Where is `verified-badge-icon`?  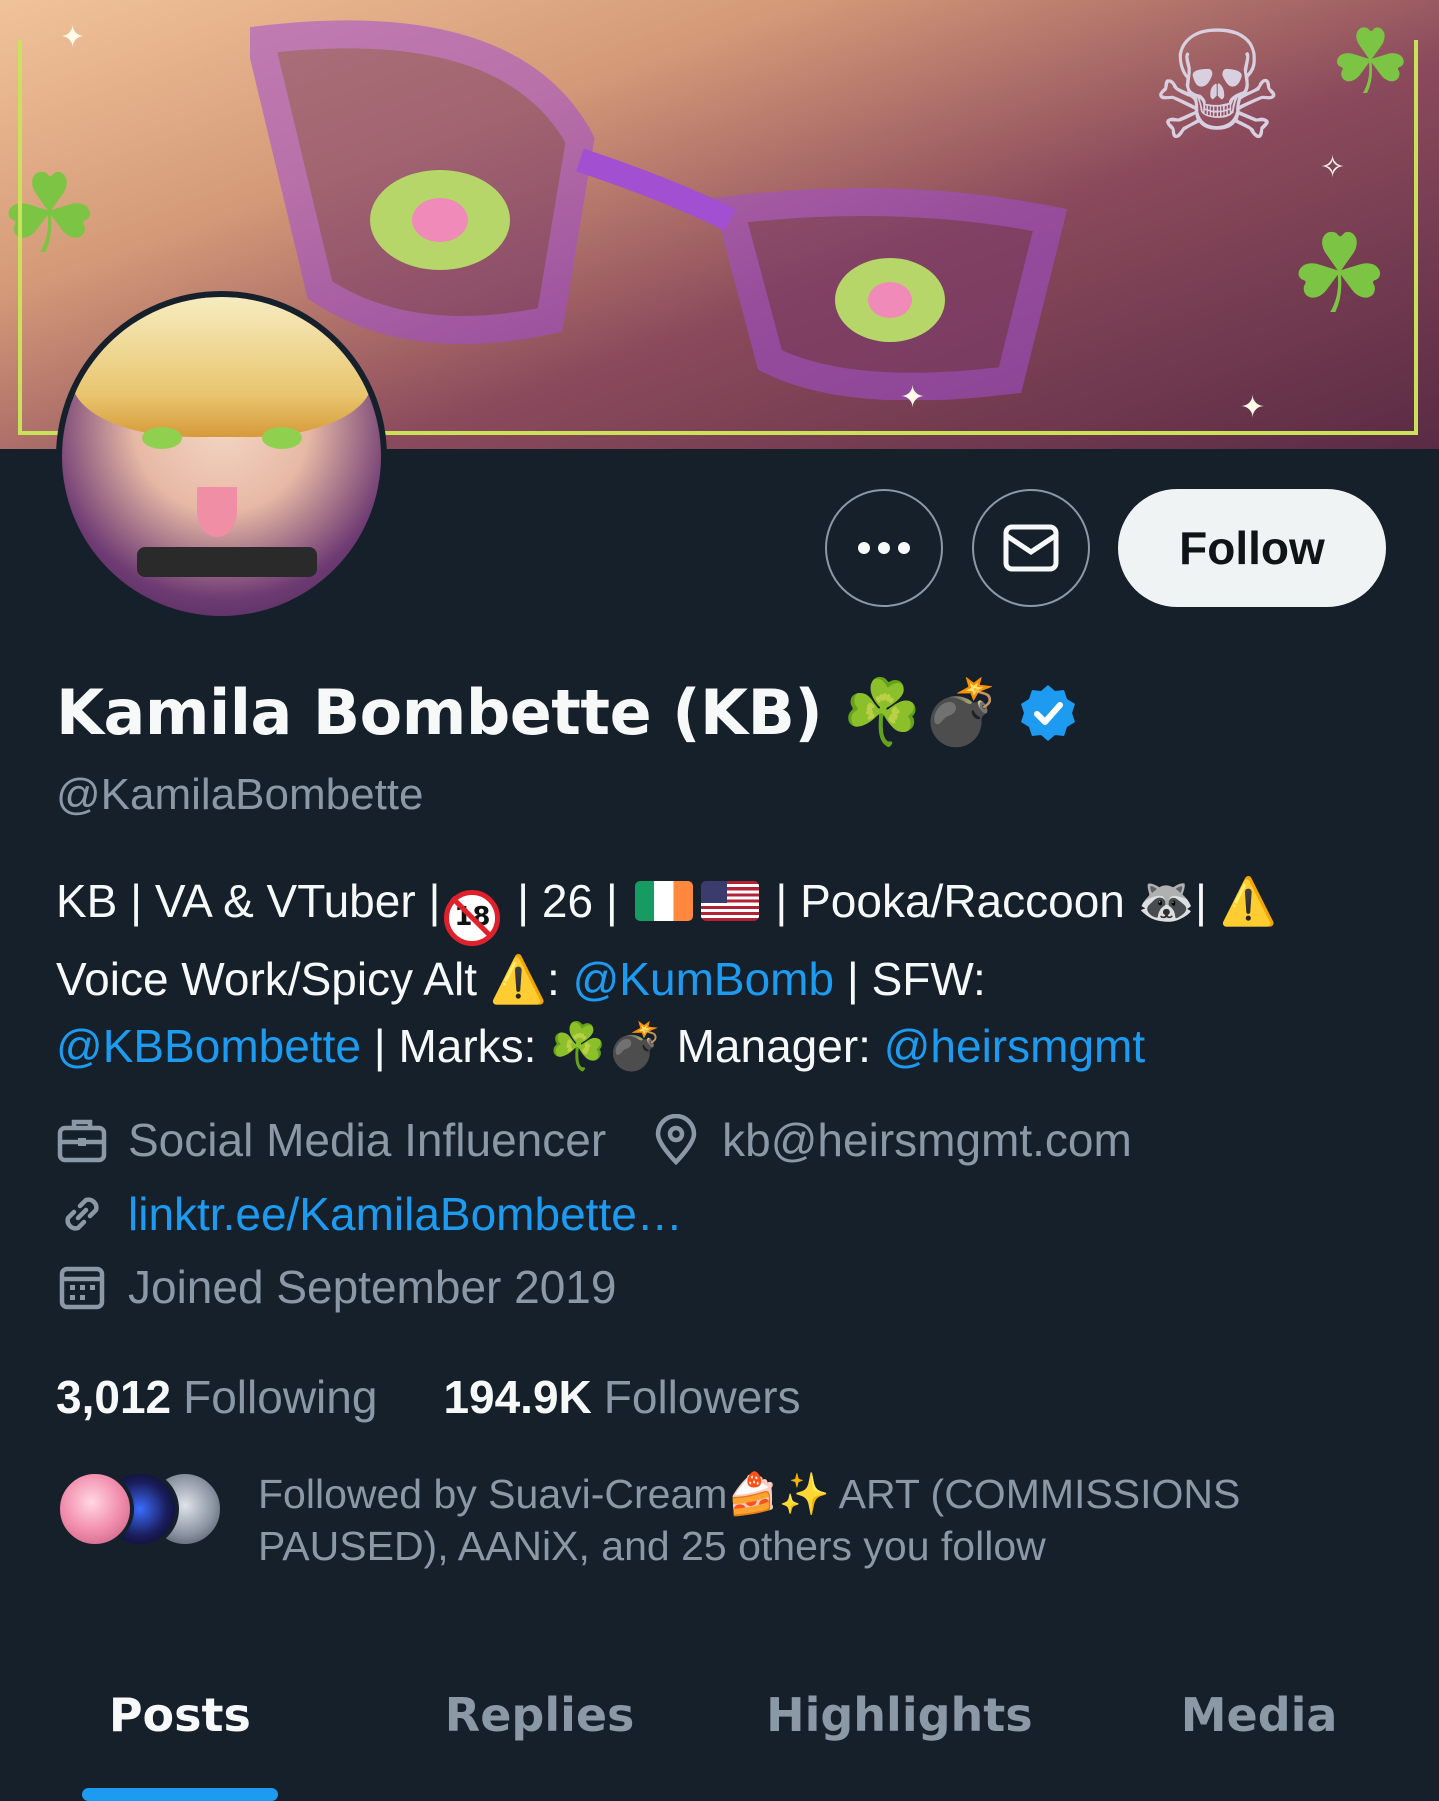
verified-badge-icon is located at coordinates (1048, 713).